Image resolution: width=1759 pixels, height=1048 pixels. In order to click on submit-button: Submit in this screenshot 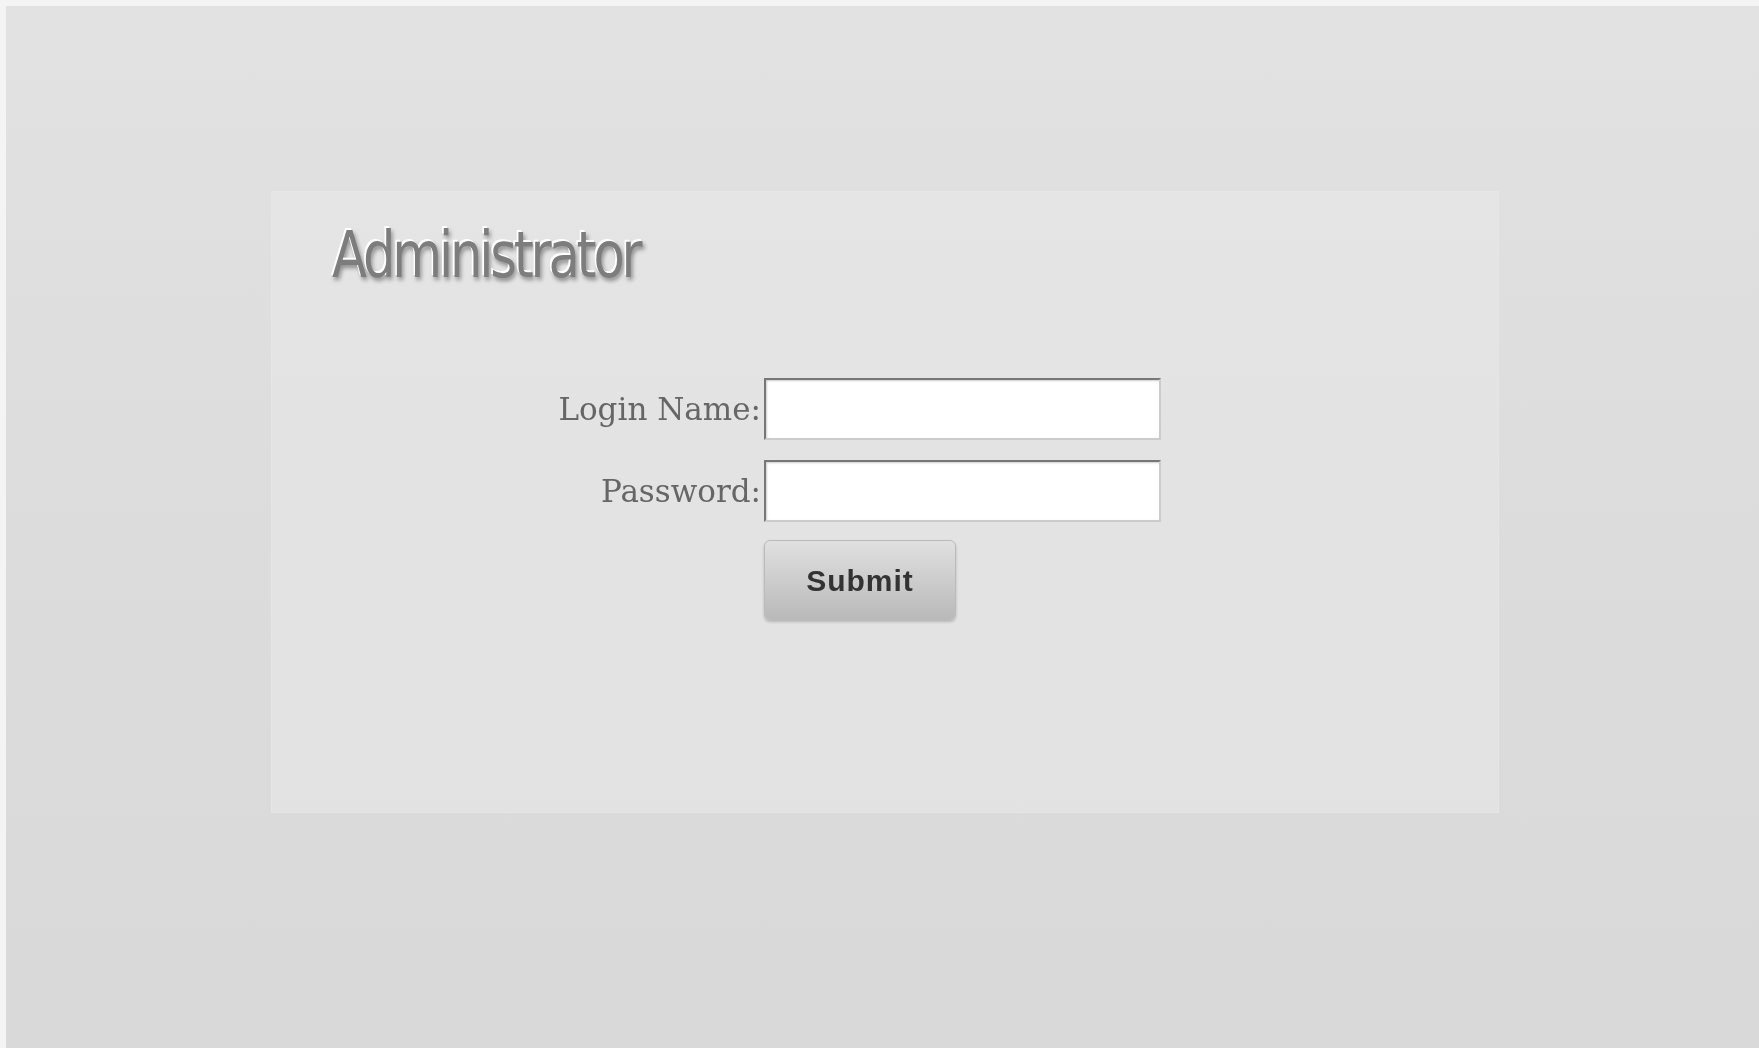, I will do `click(860, 580)`.